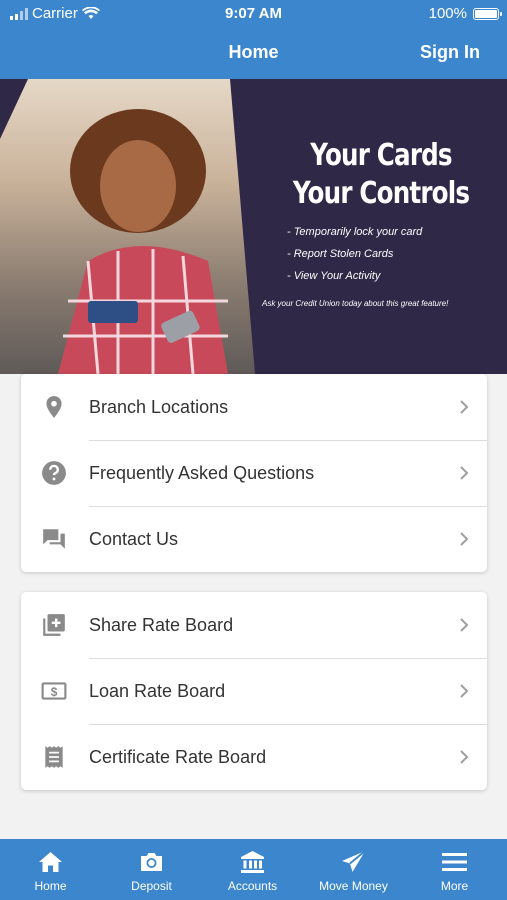 The width and height of the screenshot is (507, 900). I want to click on tab-more: More, so click(454, 869).